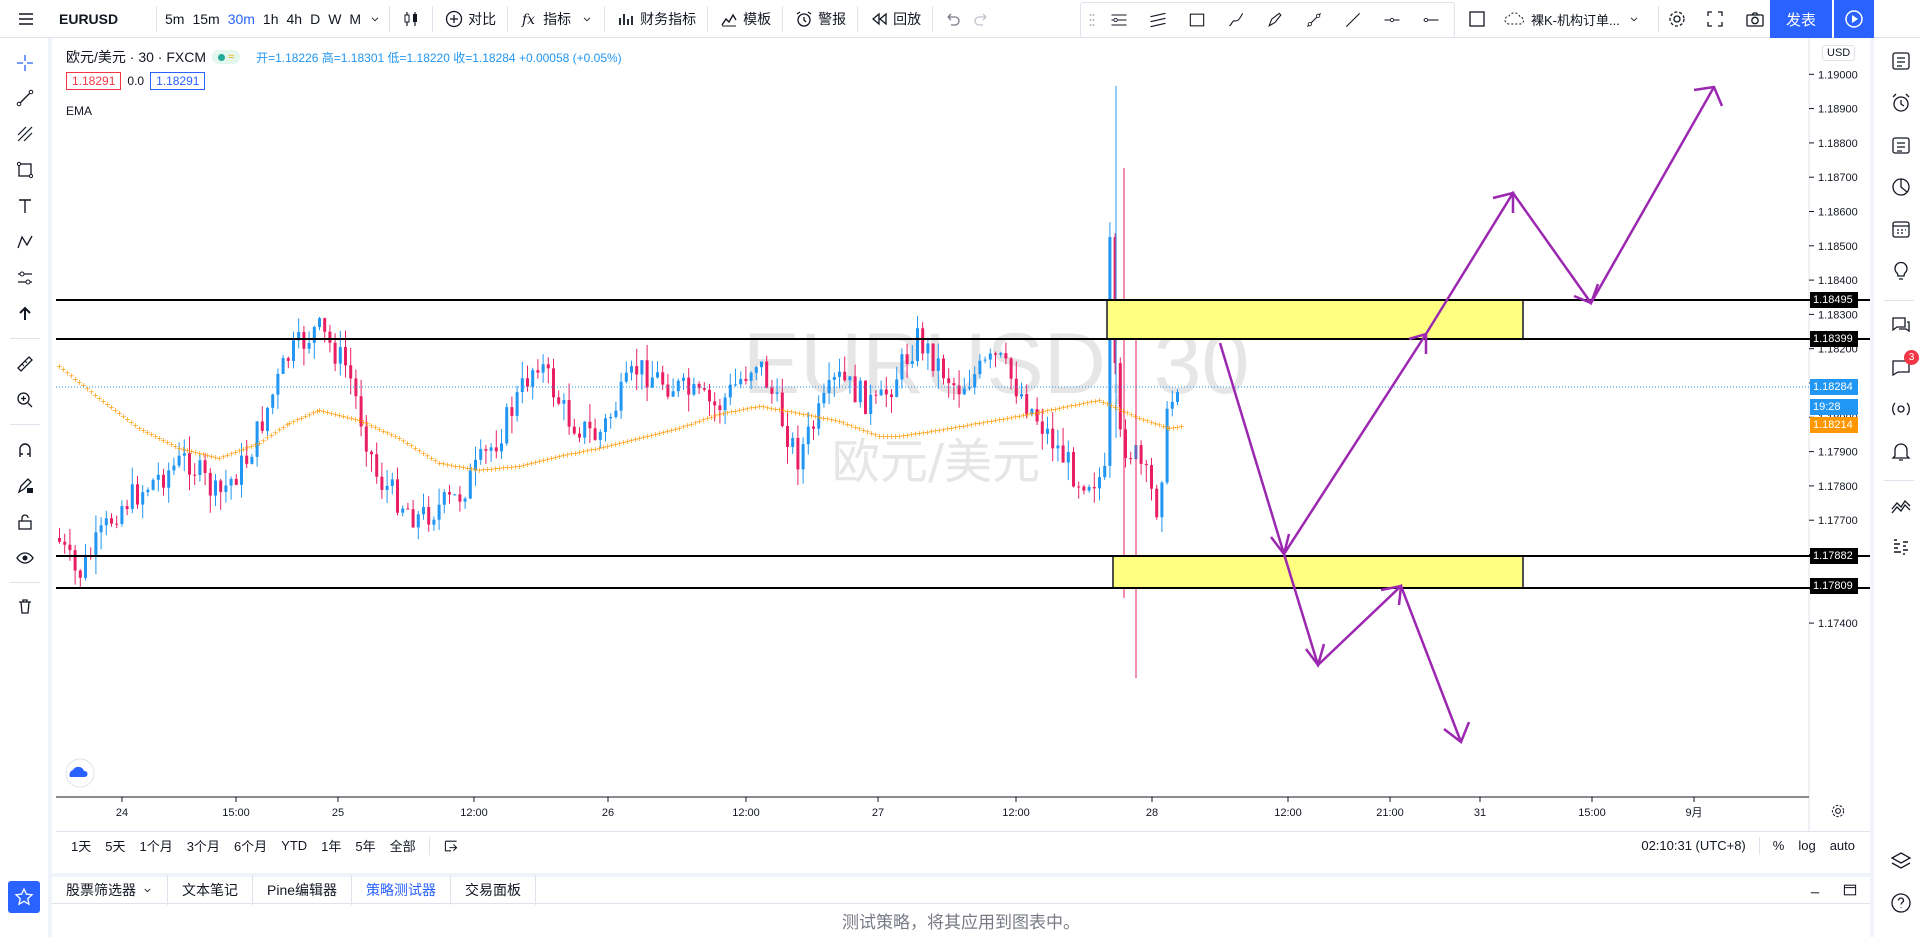  Describe the element at coordinates (25, 63) in the screenshot. I see `crosshair-tool` at that location.